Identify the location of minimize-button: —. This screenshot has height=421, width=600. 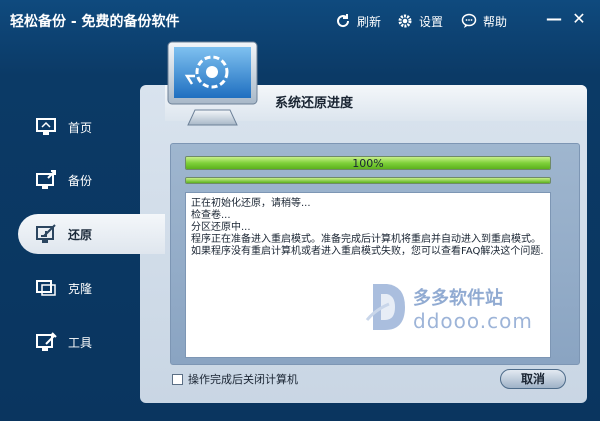
(554, 19).